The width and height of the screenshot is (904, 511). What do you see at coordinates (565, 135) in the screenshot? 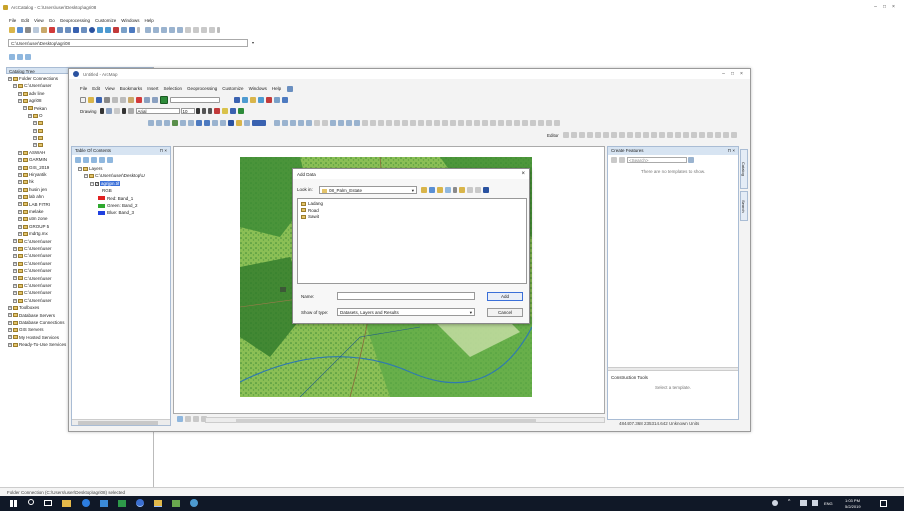
I see `edit-tool-icon` at bounding box center [565, 135].